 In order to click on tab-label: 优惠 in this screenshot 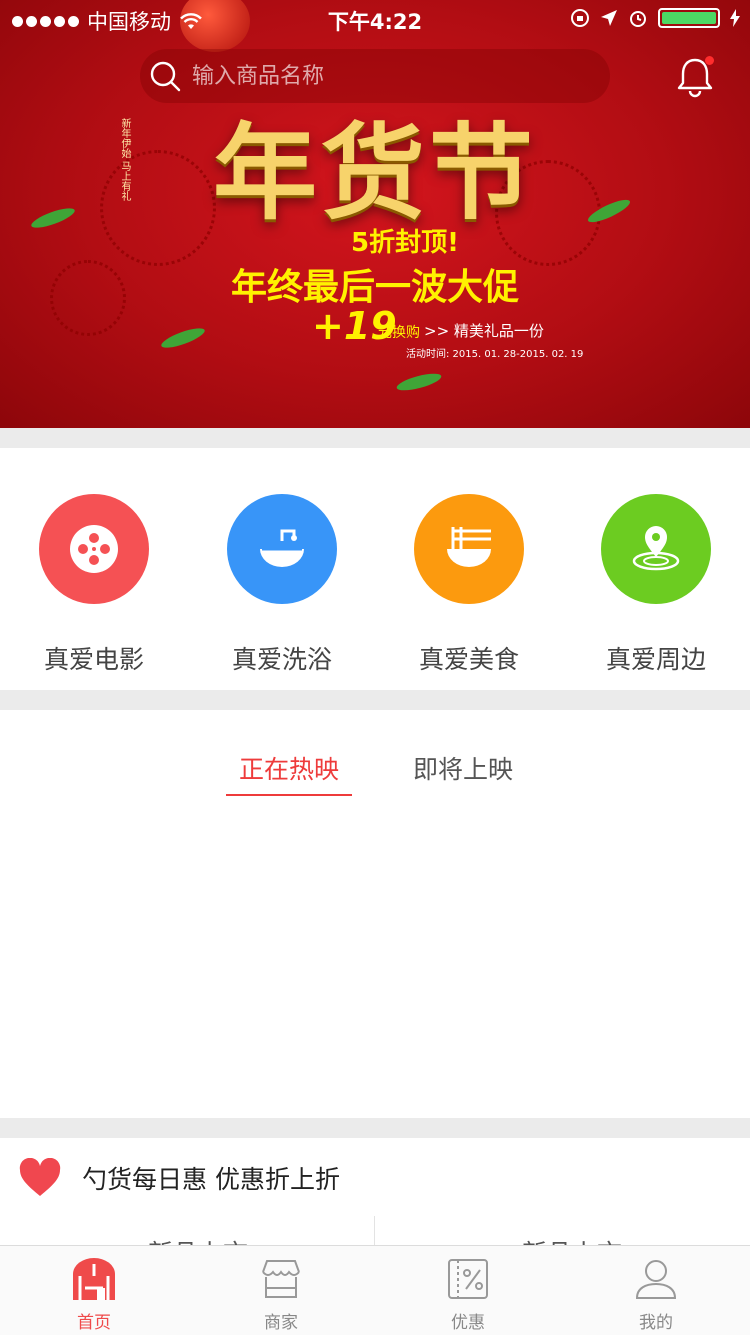, I will do `click(468, 1323)`.